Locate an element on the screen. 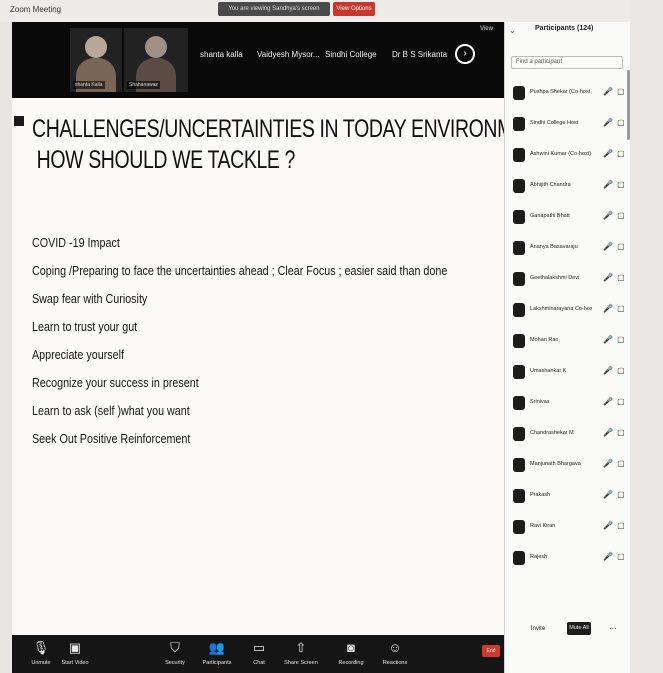 The height and width of the screenshot is (673, 663). reactions-button: ☺ Reactions is located at coordinates (395, 652).